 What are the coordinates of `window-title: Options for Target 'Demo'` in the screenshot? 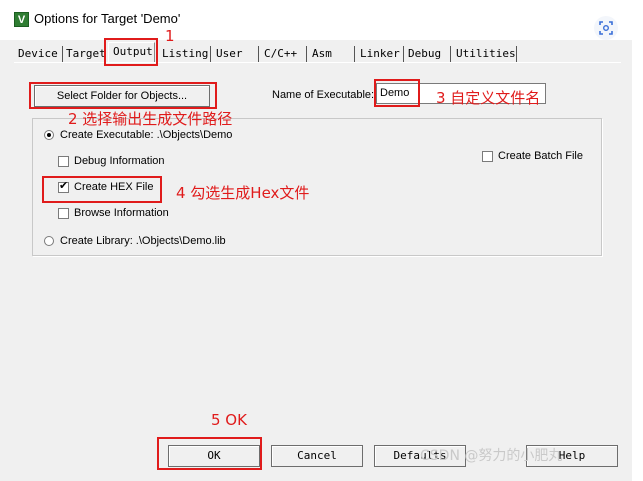 It's located at (107, 18).